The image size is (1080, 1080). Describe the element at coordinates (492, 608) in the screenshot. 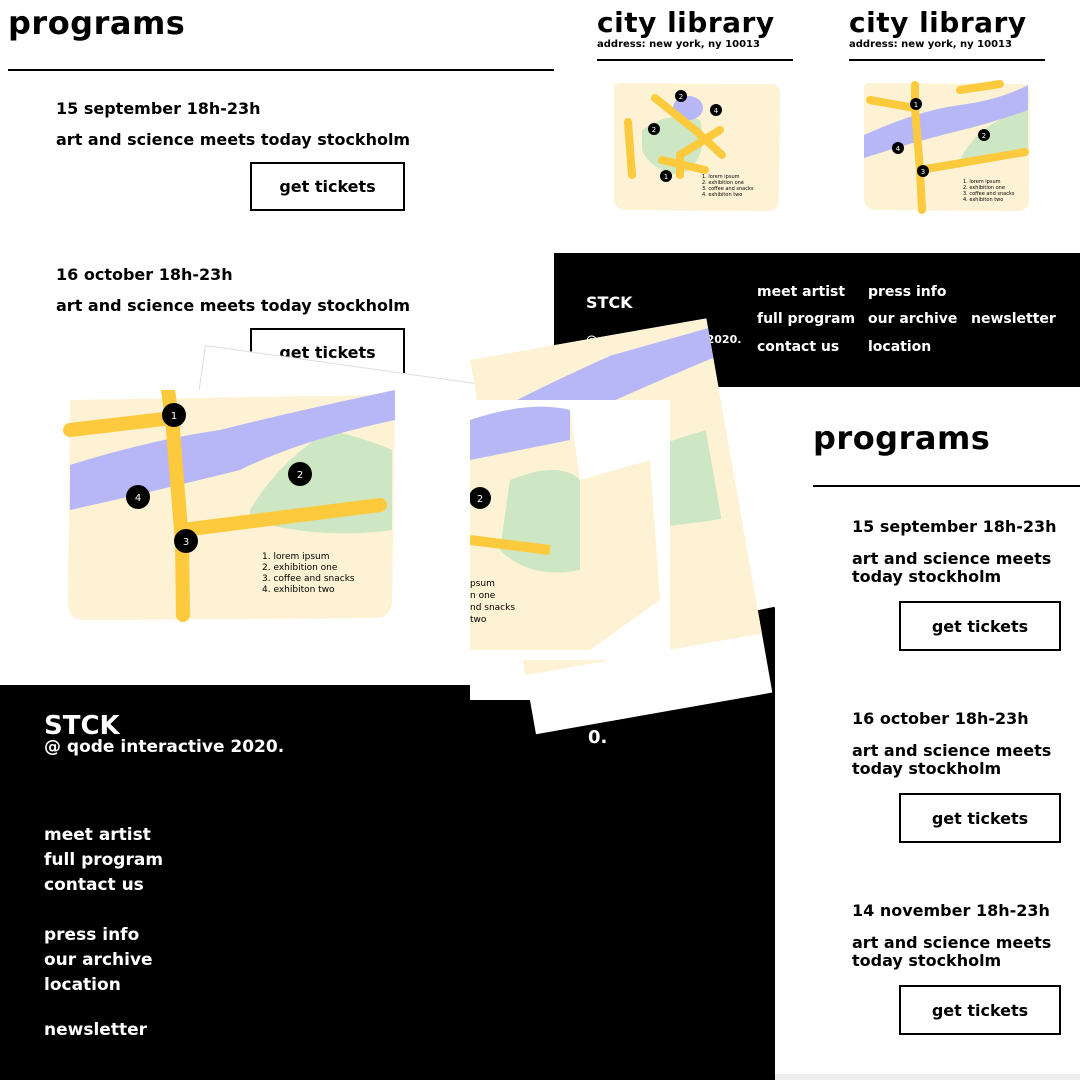

I see `svg-text: nd snacks` at that location.